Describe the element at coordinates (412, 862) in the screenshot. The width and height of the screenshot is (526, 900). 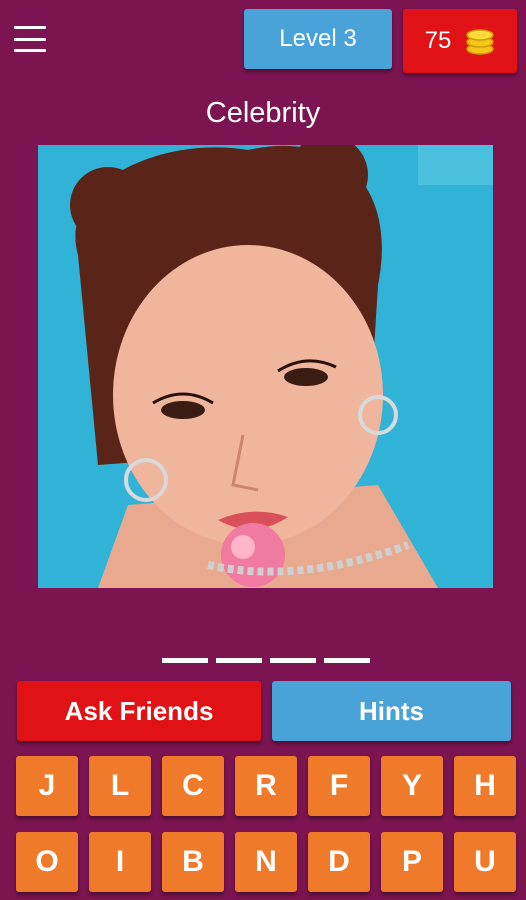
I see `letter-key: P` at that location.